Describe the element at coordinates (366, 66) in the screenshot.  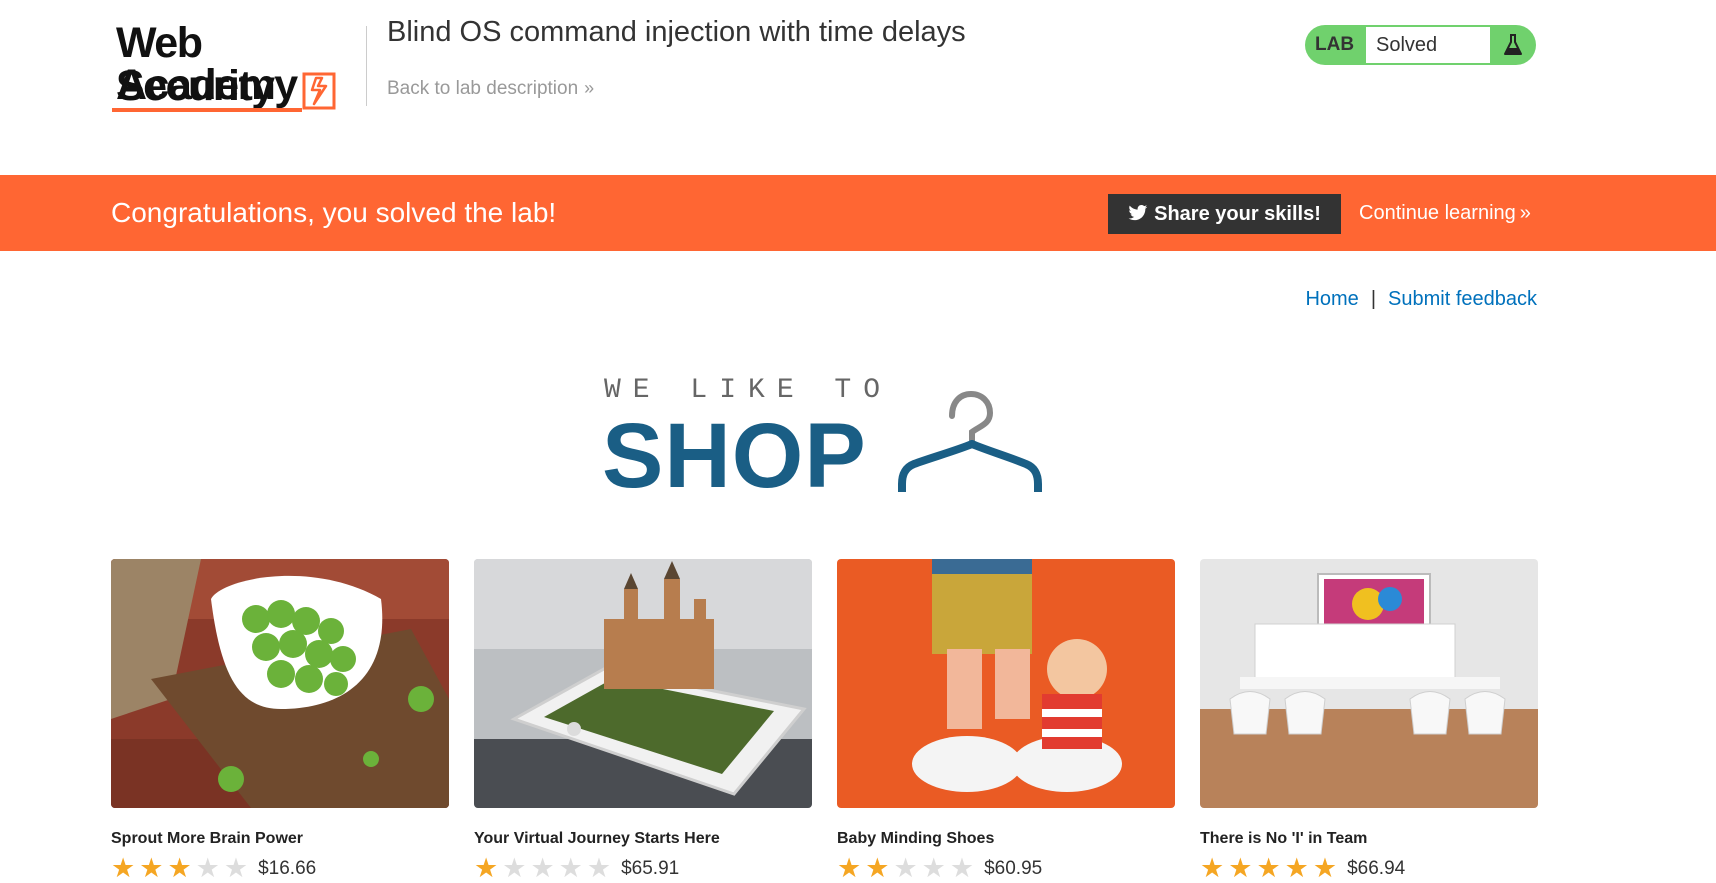
I see `header-divider` at that location.